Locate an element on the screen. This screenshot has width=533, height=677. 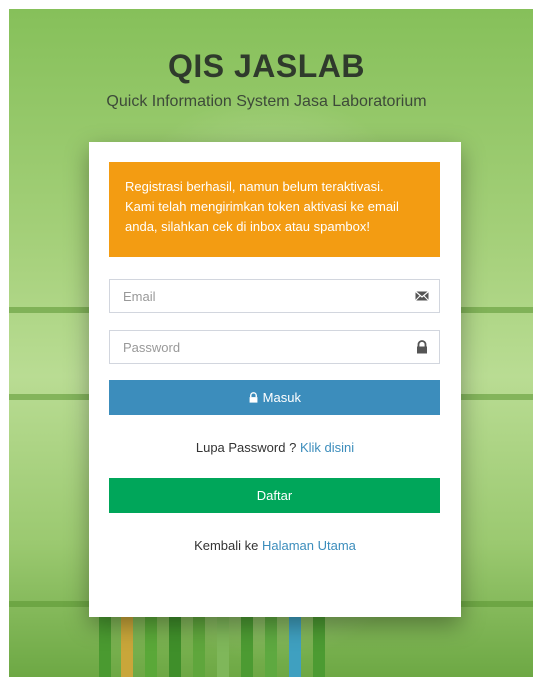
forgot-password-line: Lupa Password ? Klik disini is located at coordinates (275, 447).